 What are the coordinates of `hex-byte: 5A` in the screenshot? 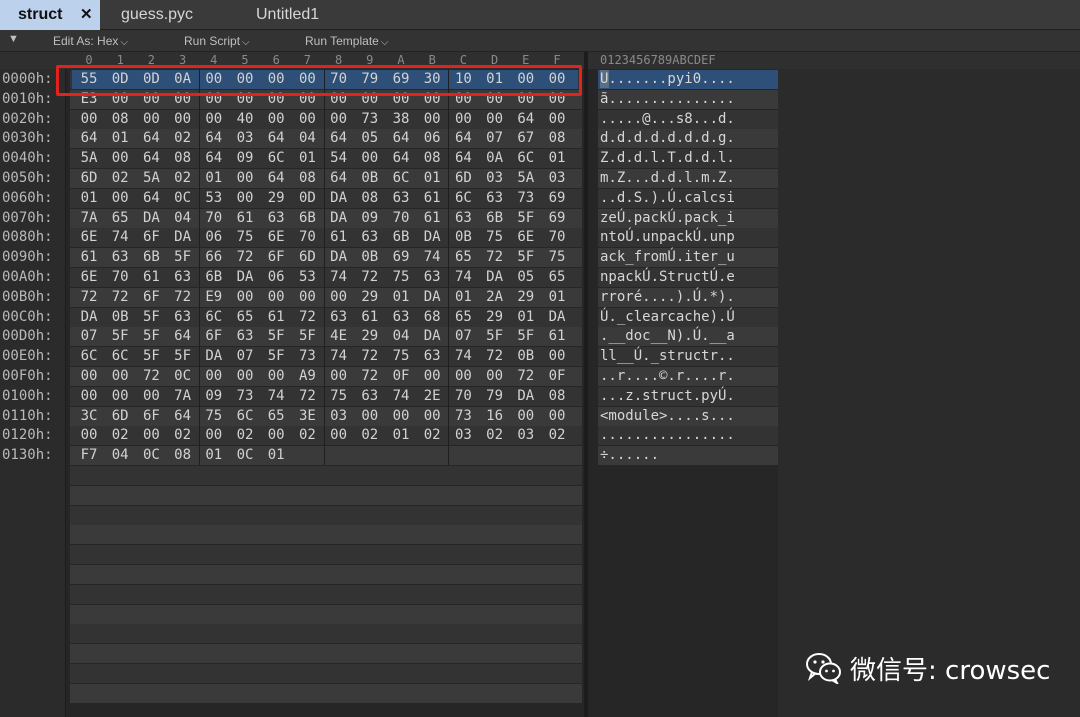 It's located at (89, 158).